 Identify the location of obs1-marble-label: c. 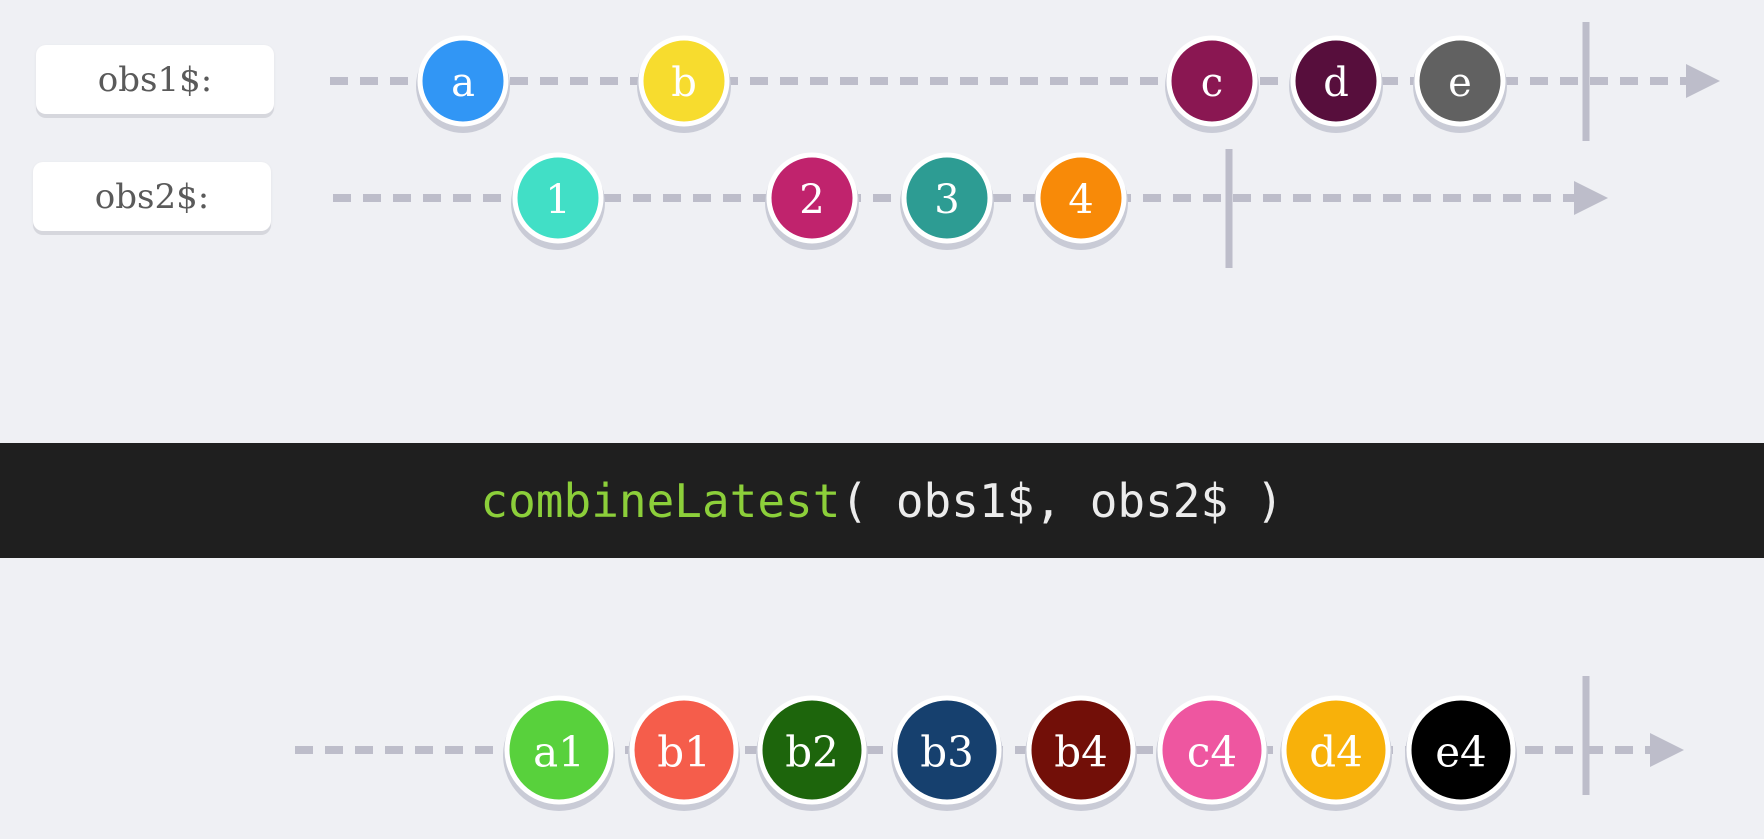
(1212, 83).